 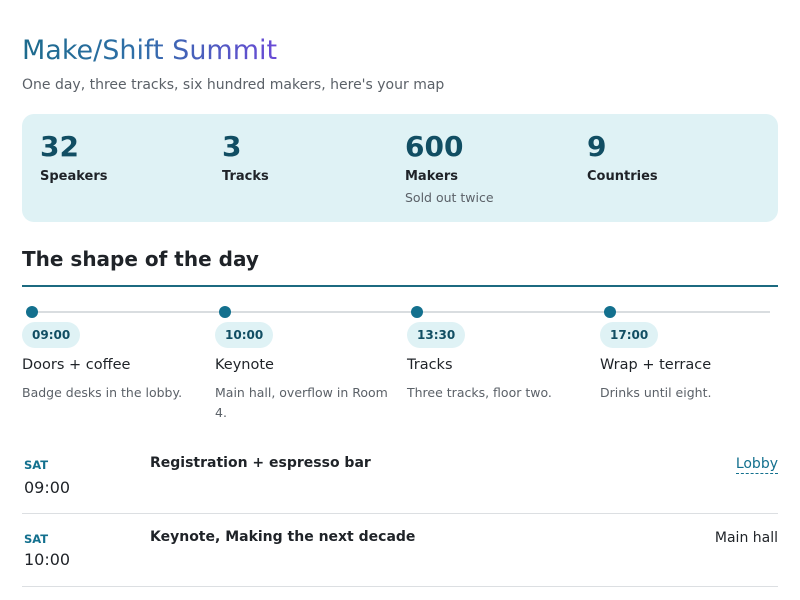 I want to click on timeline-time-badge: 13:30, so click(x=436, y=335).